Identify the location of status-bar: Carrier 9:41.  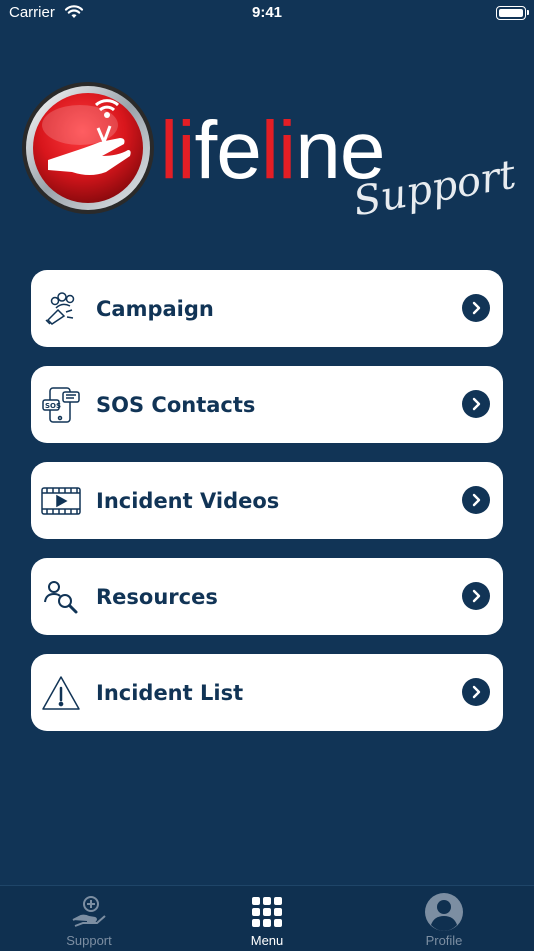
(267, 14).